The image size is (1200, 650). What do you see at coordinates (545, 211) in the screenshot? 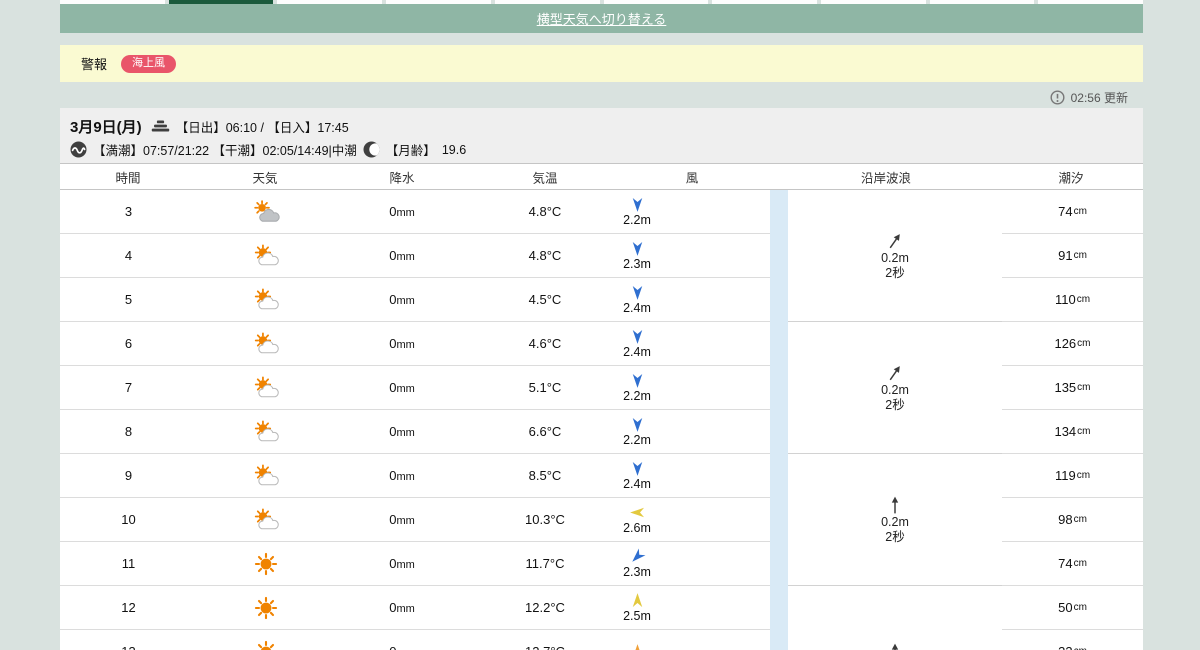
I see `temp-cell: 4.8°C` at bounding box center [545, 211].